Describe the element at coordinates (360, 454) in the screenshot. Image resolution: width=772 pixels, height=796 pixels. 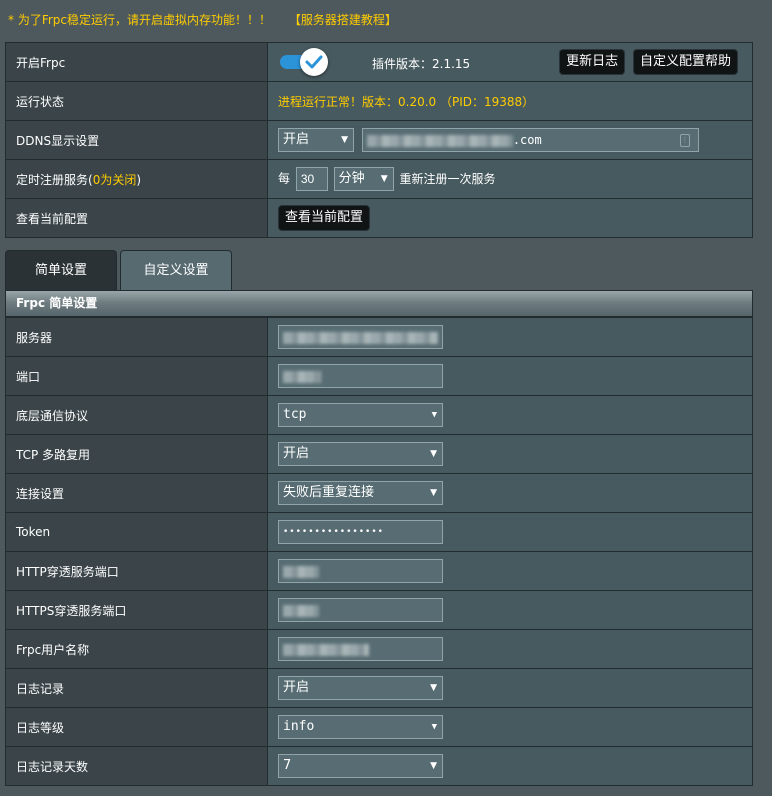
I see `tcp-mux-select: 开启 ▼` at that location.